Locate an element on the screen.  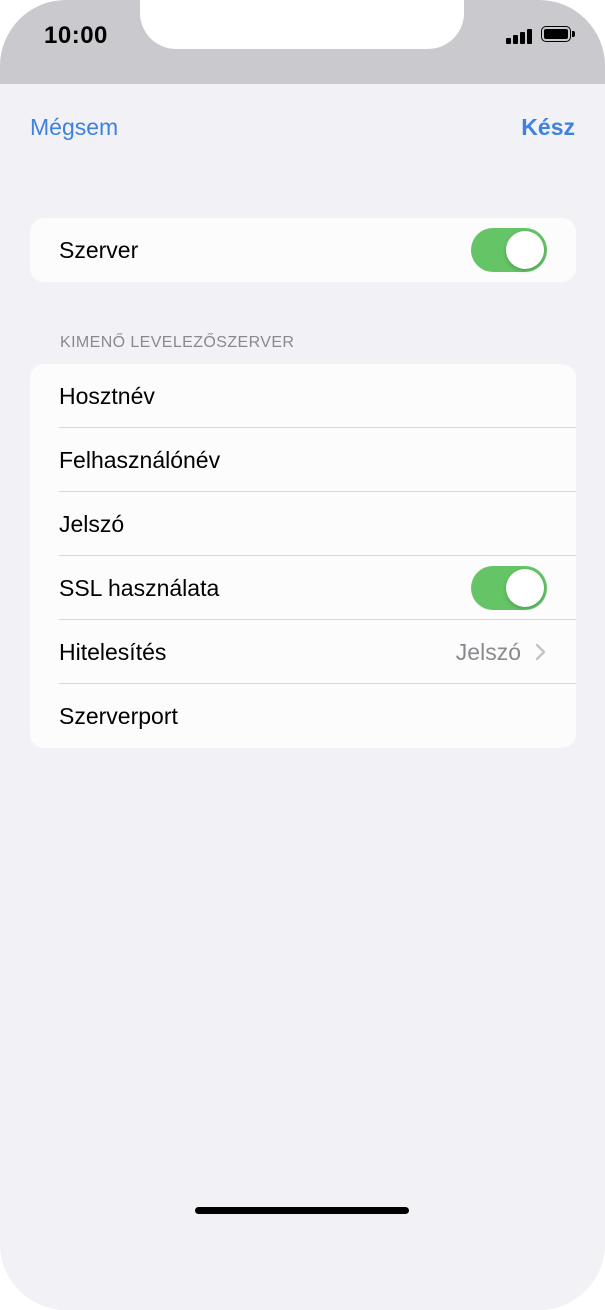
server-port-row: Szerverport is located at coordinates (303, 716).